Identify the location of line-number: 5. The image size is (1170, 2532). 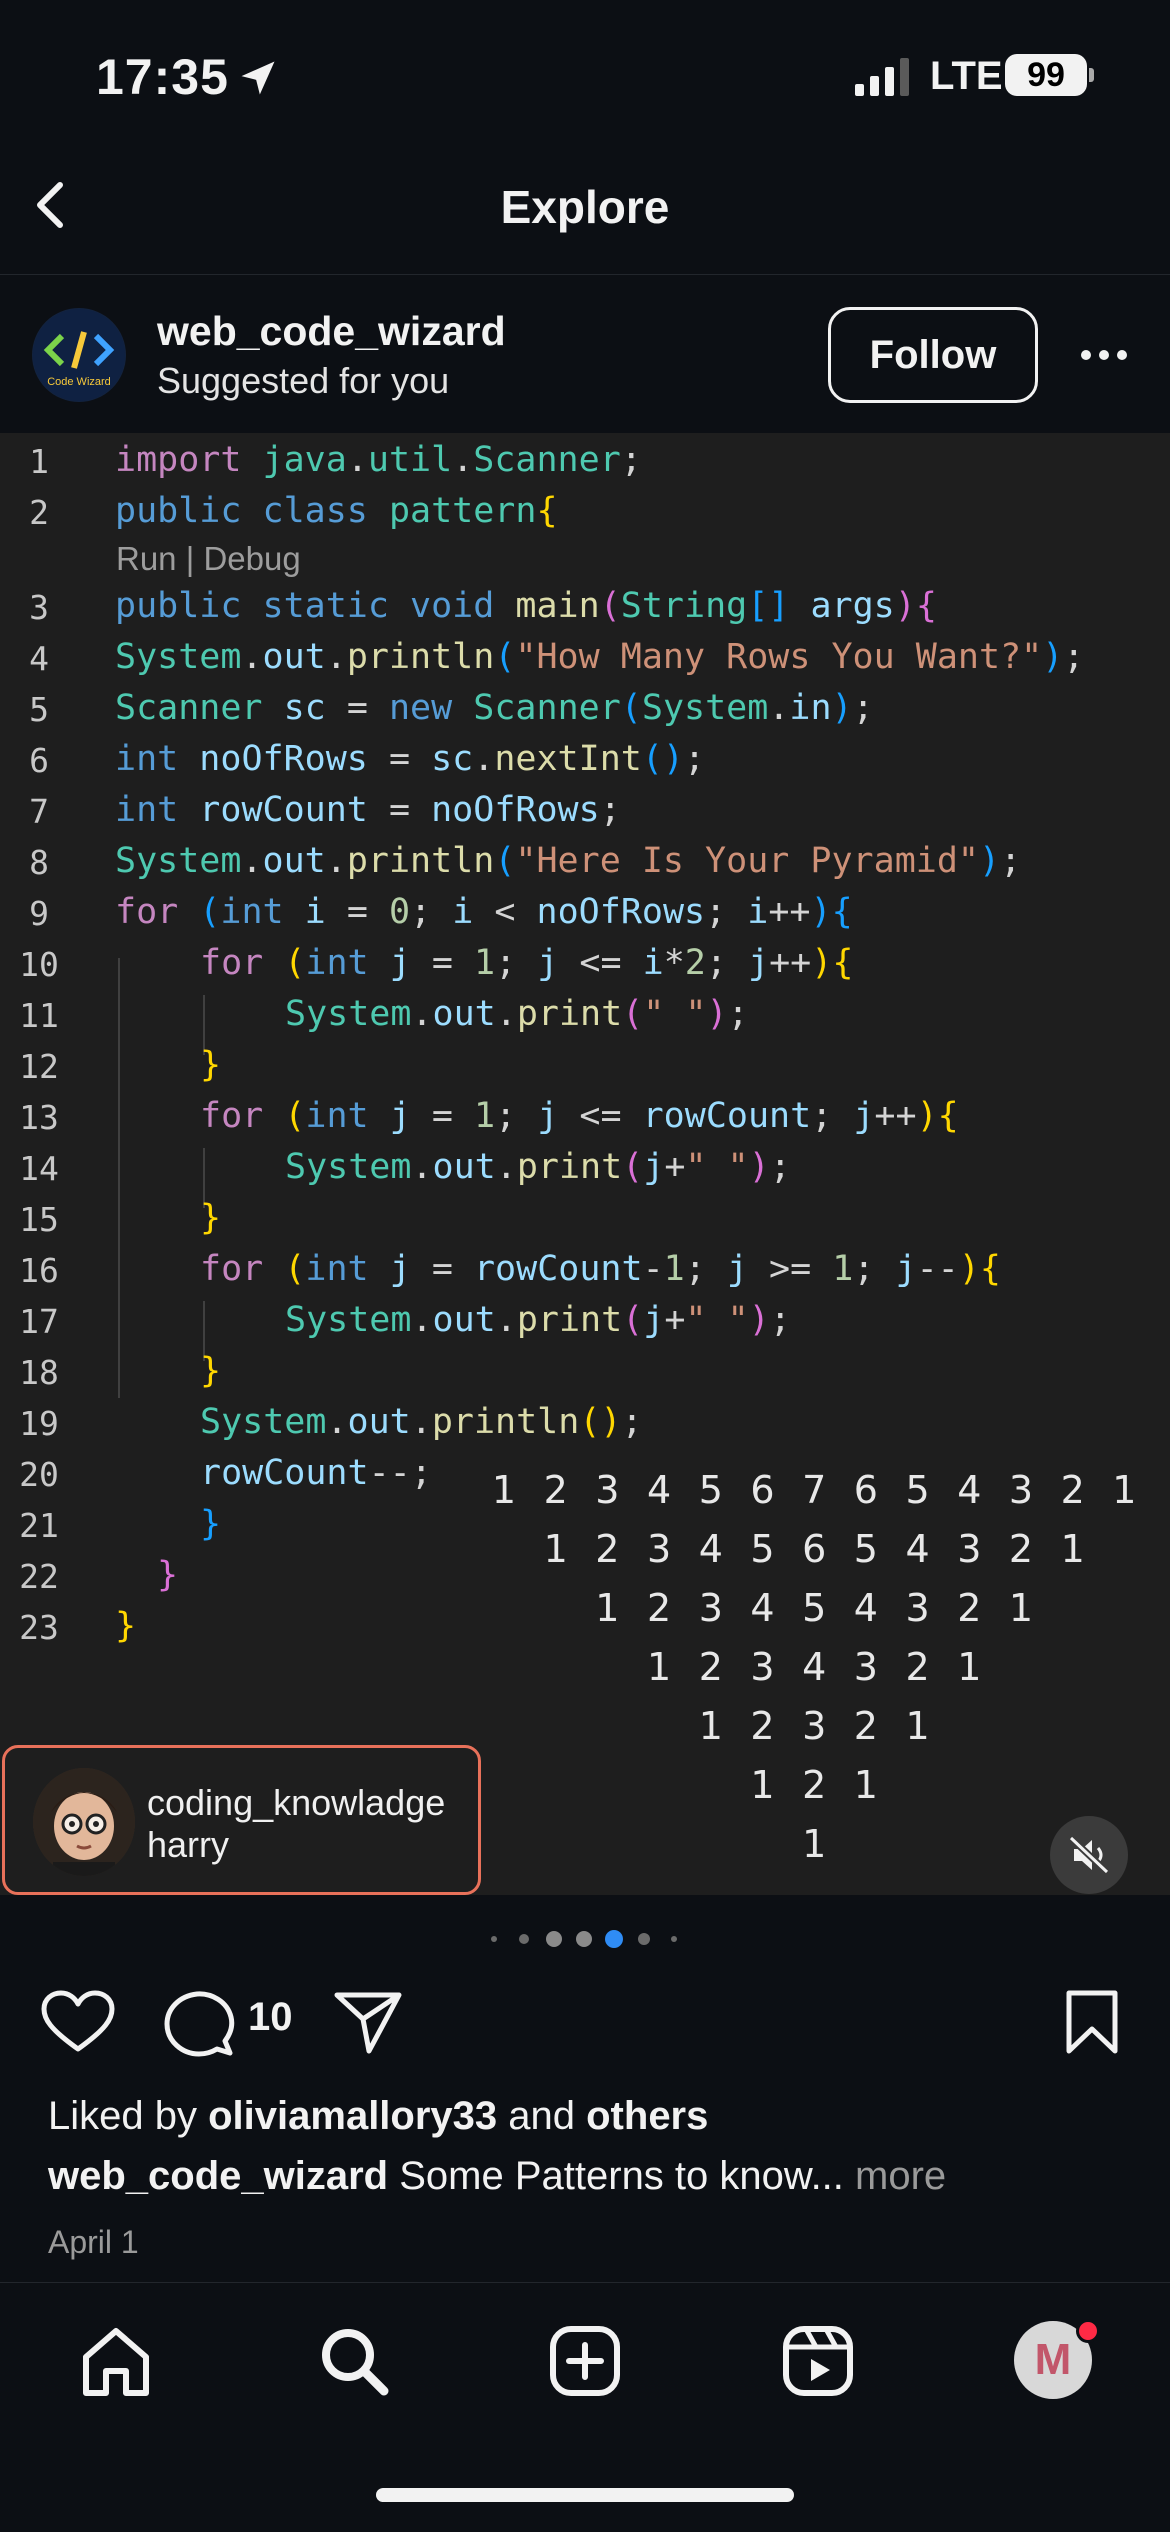
(39, 709).